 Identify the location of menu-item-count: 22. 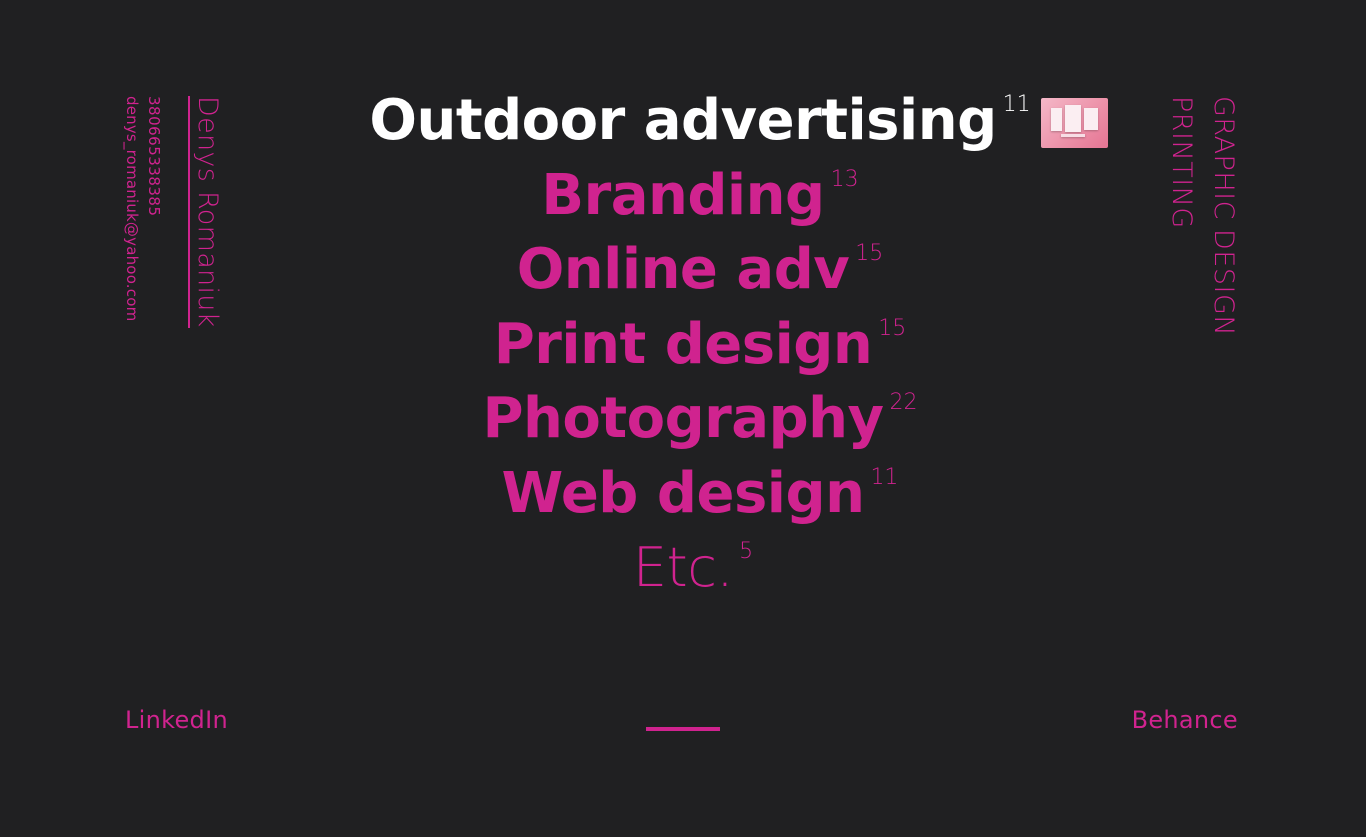
(903, 402).